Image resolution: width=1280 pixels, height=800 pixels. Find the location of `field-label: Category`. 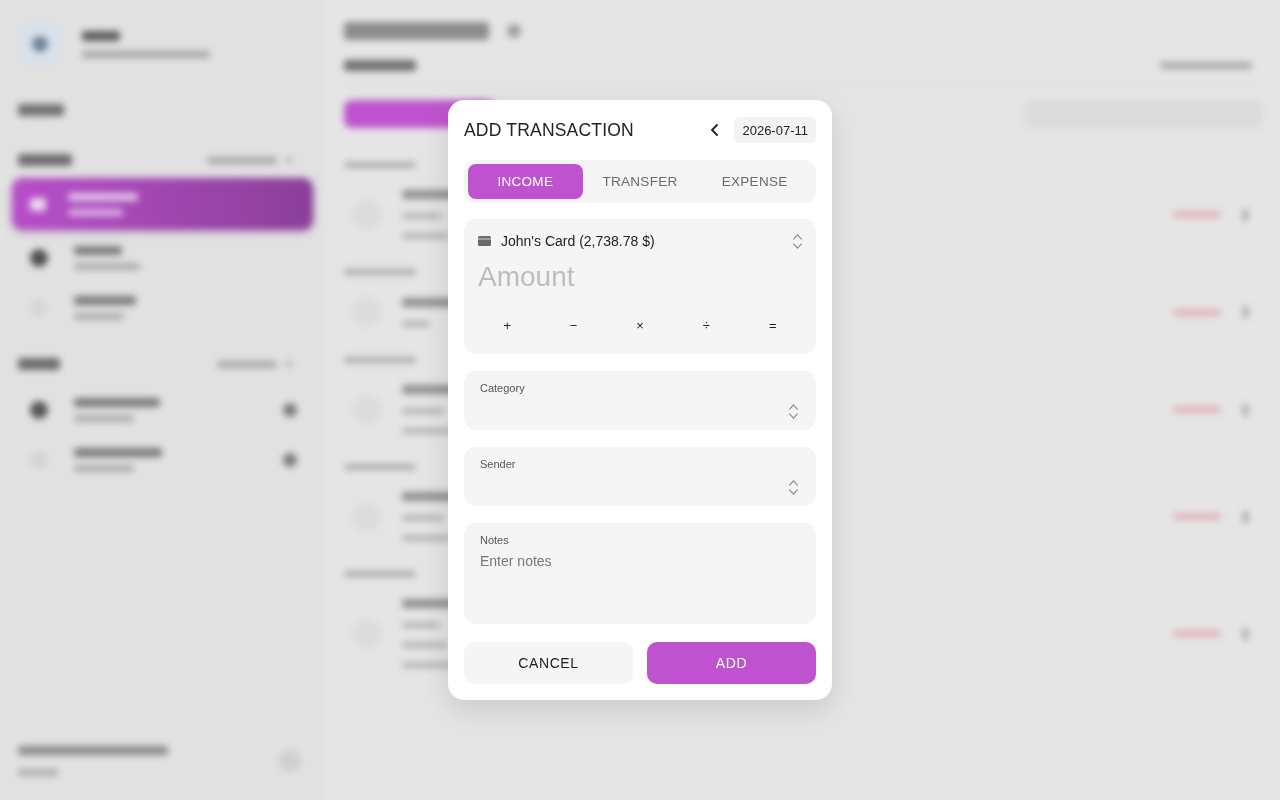

field-label: Category is located at coordinates (502, 388).